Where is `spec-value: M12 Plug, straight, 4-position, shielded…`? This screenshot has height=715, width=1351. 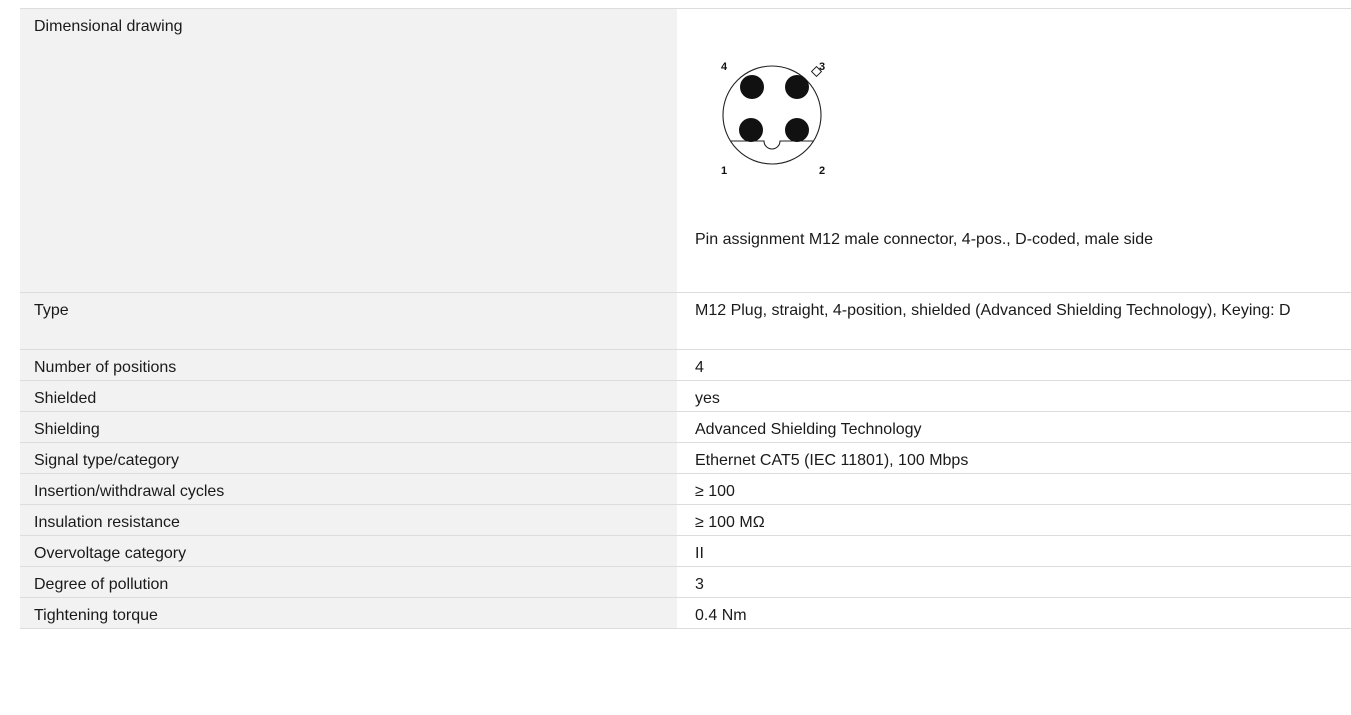 spec-value: M12 Plug, straight, 4-position, shielded… is located at coordinates (1014, 321).